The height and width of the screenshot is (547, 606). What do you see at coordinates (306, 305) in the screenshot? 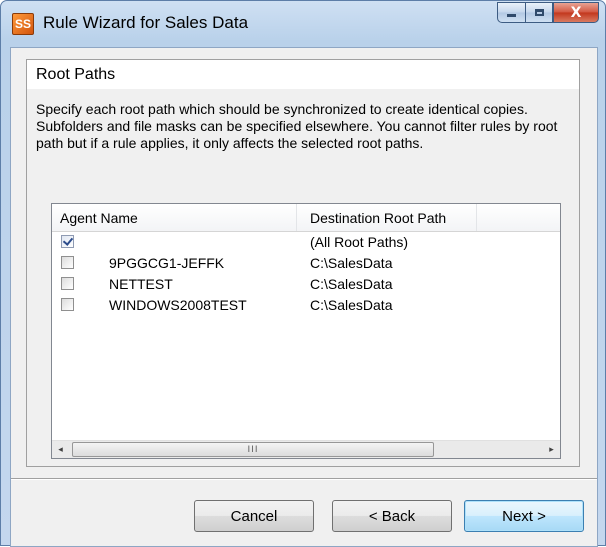
I see `list-row: WINDOWS2008TEST C:\SalesData` at bounding box center [306, 305].